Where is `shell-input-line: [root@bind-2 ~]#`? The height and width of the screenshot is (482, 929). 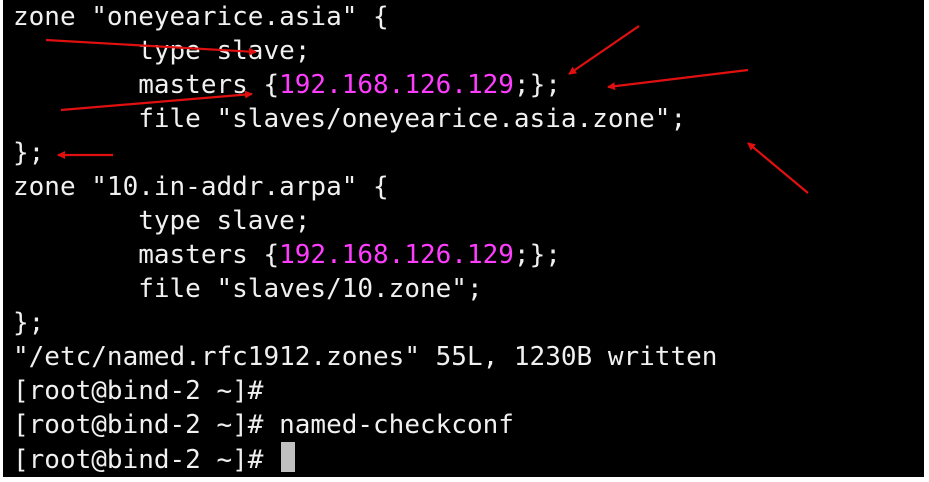 shell-input-line: [root@bind-2 ~]# is located at coordinates (154, 459).